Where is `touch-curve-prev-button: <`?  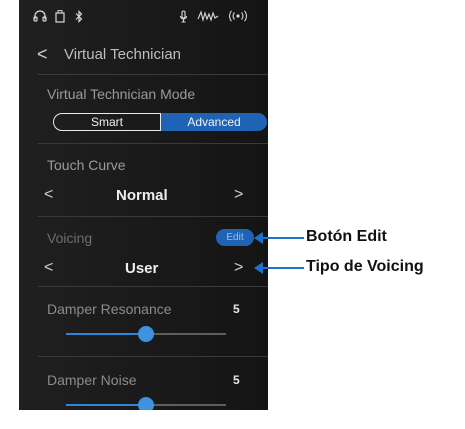 touch-curve-prev-button: < is located at coordinates (48, 195).